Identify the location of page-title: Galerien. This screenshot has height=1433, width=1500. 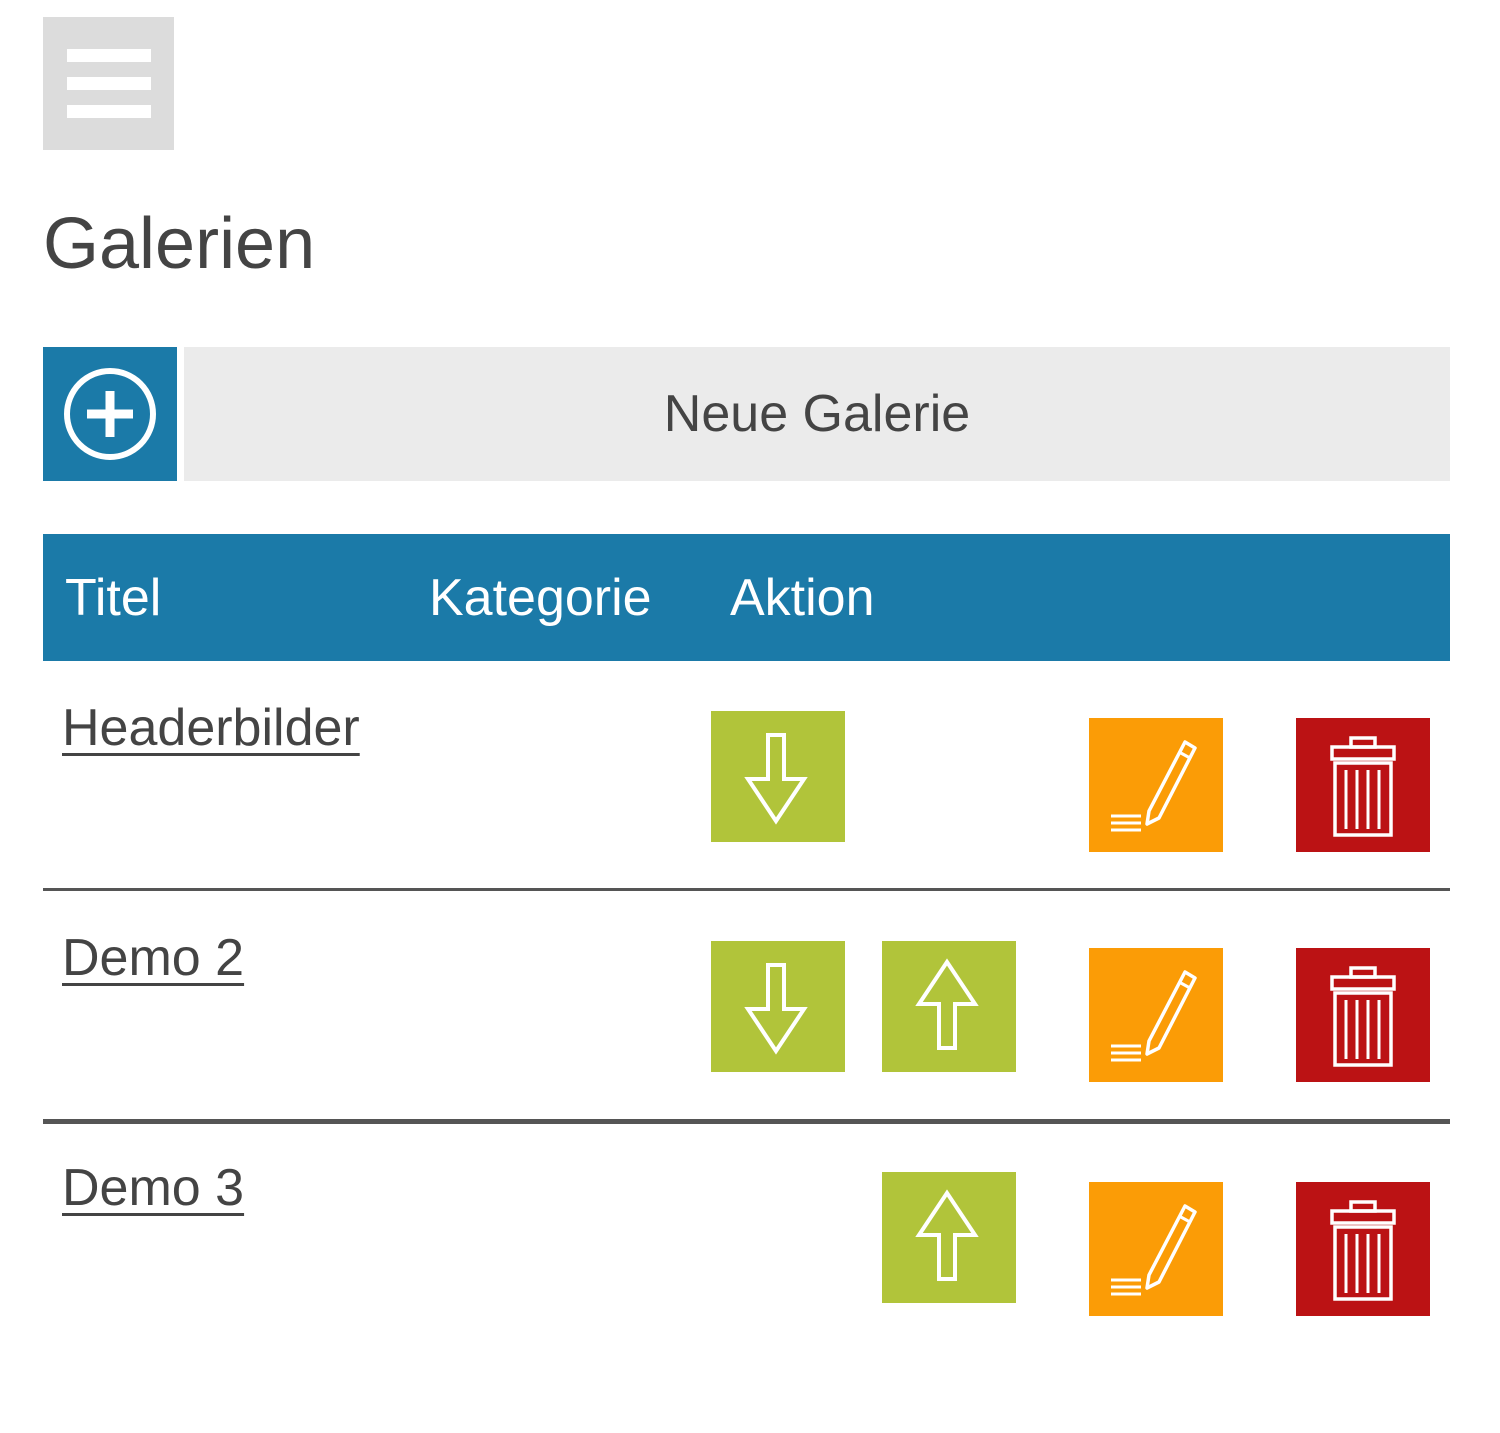
(179, 244).